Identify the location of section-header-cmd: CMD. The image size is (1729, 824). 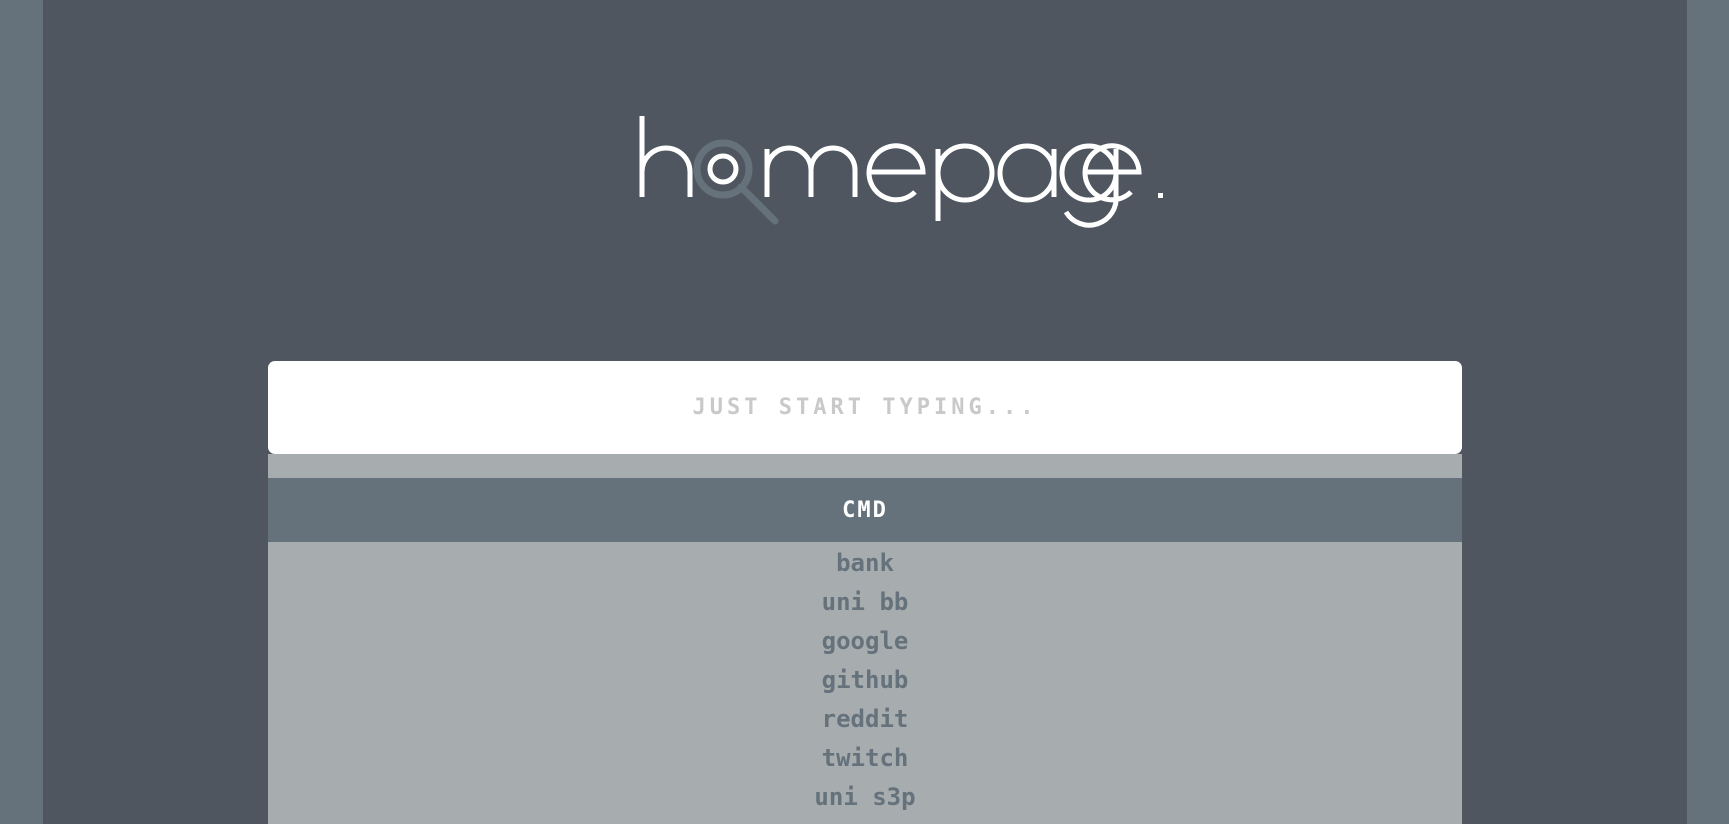
(865, 510).